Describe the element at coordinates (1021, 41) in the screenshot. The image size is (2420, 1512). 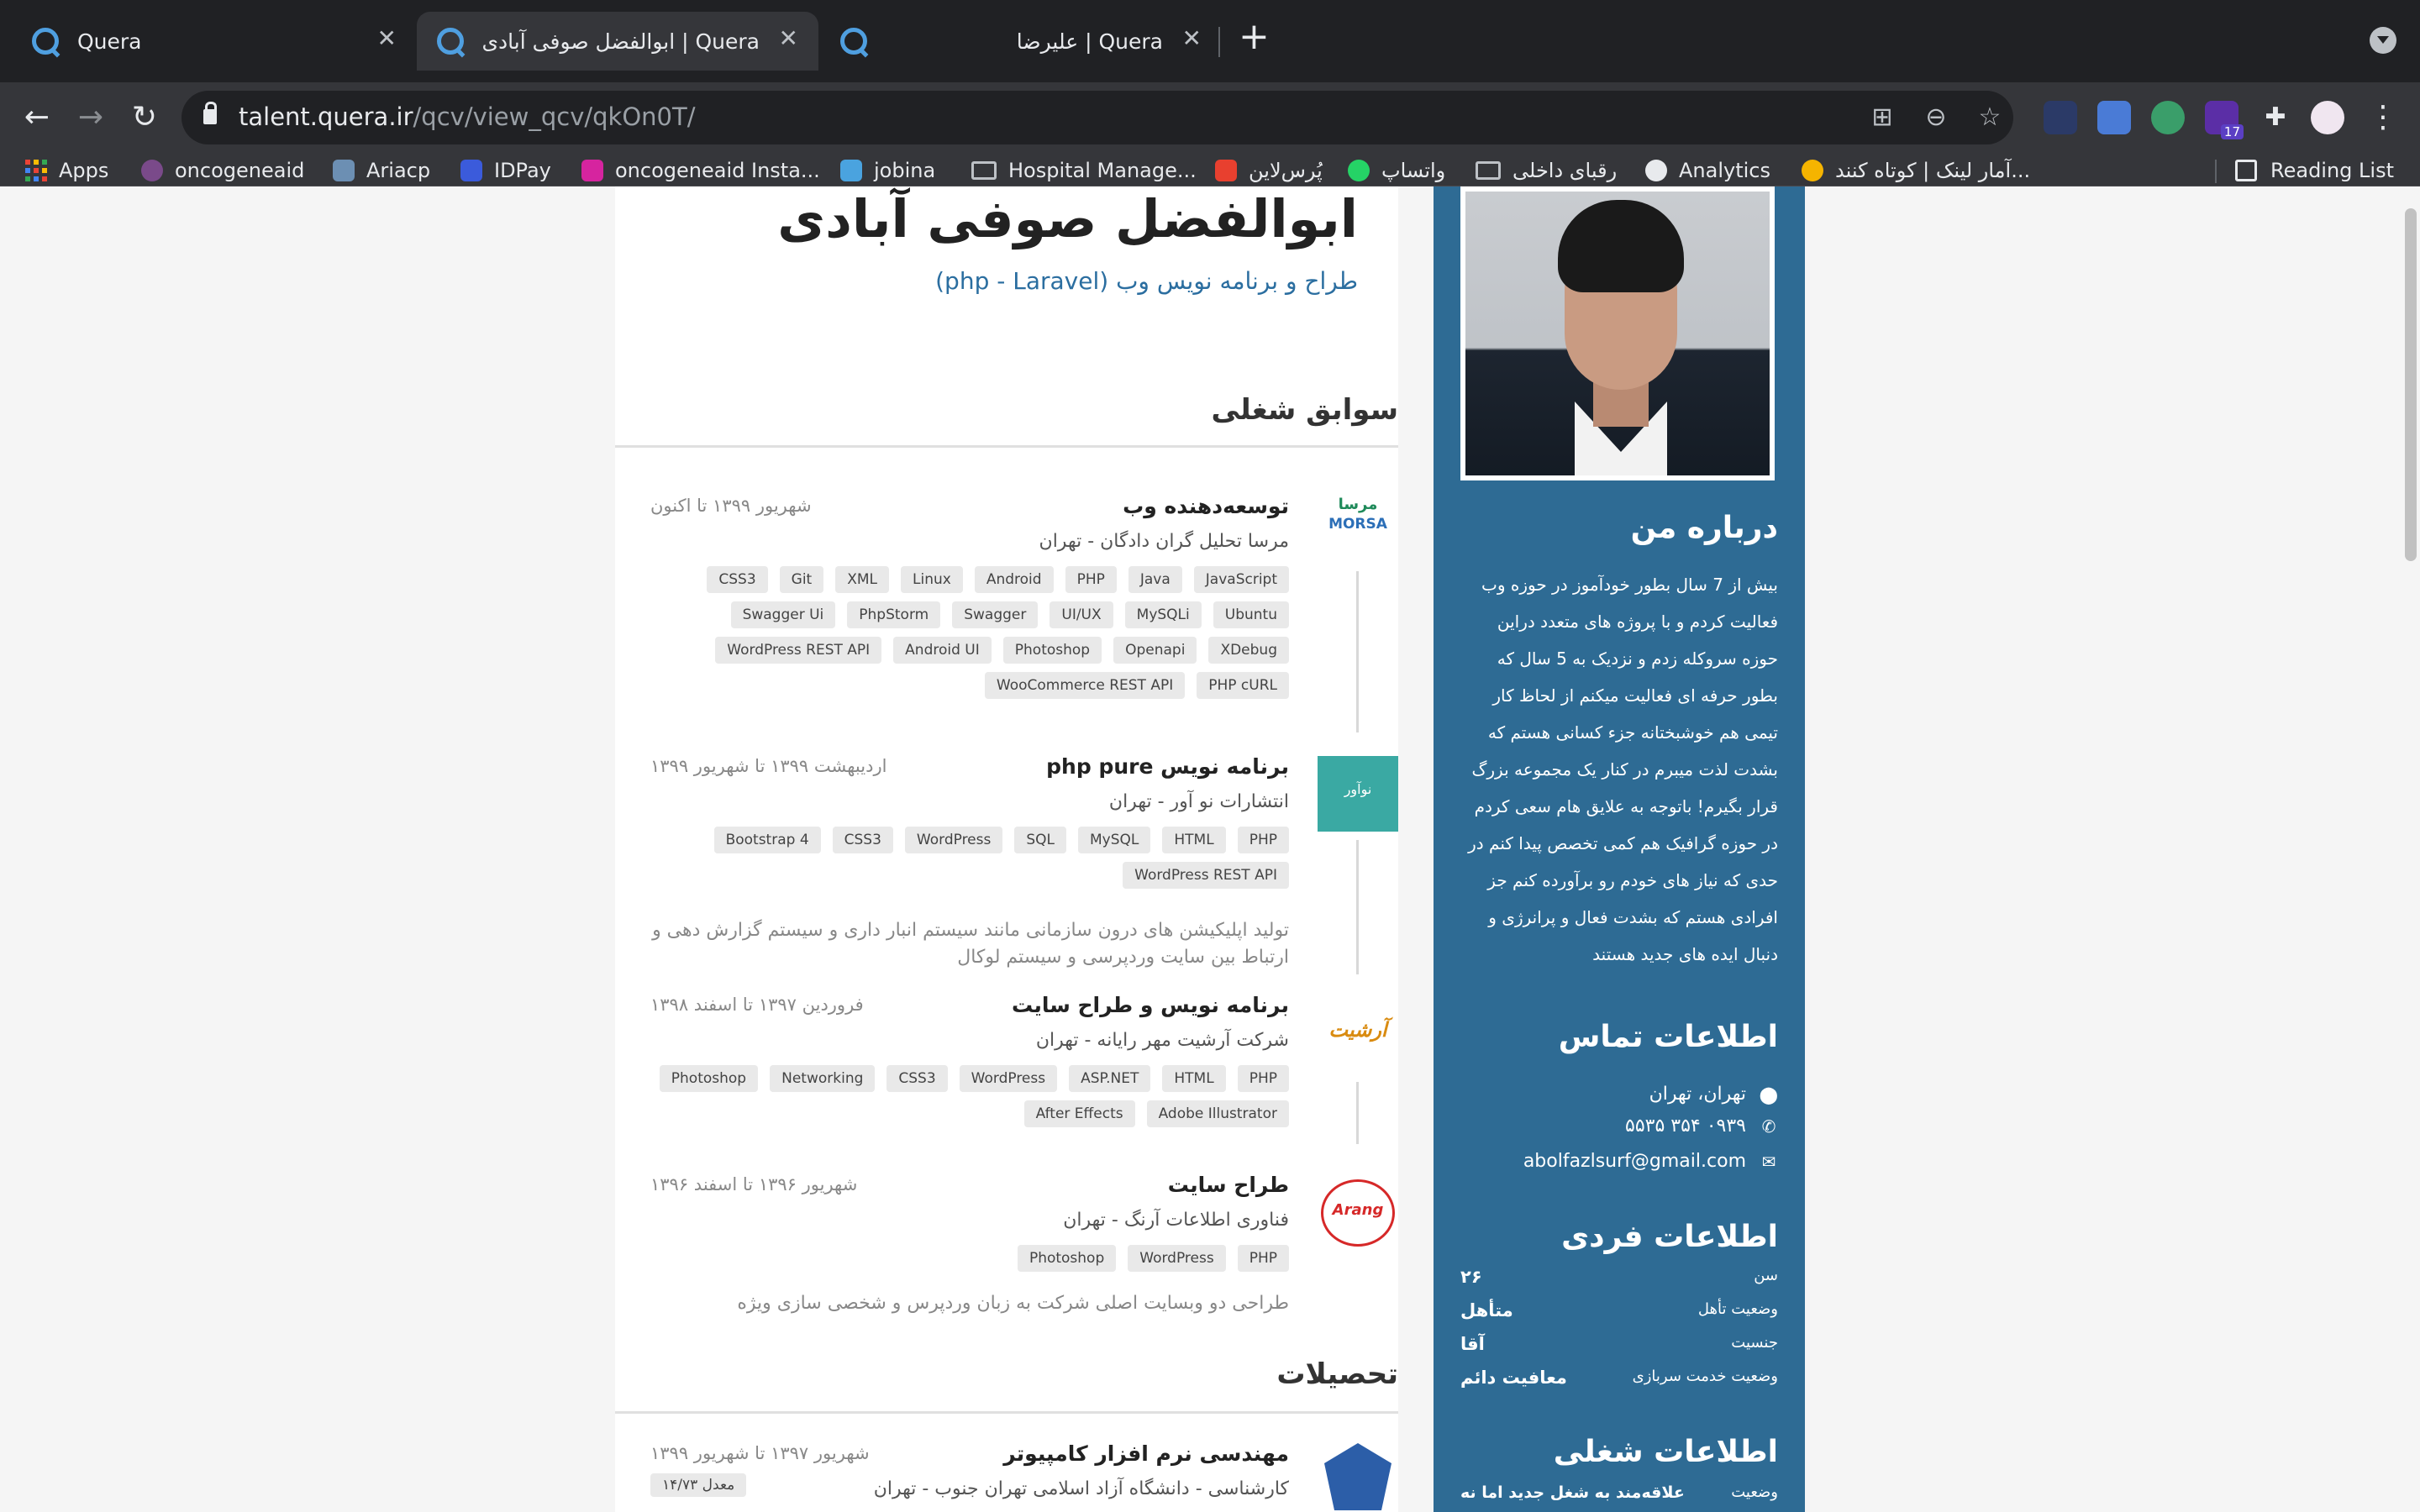
I see `tab-alireza: علیرضا | Quera ✕` at that location.